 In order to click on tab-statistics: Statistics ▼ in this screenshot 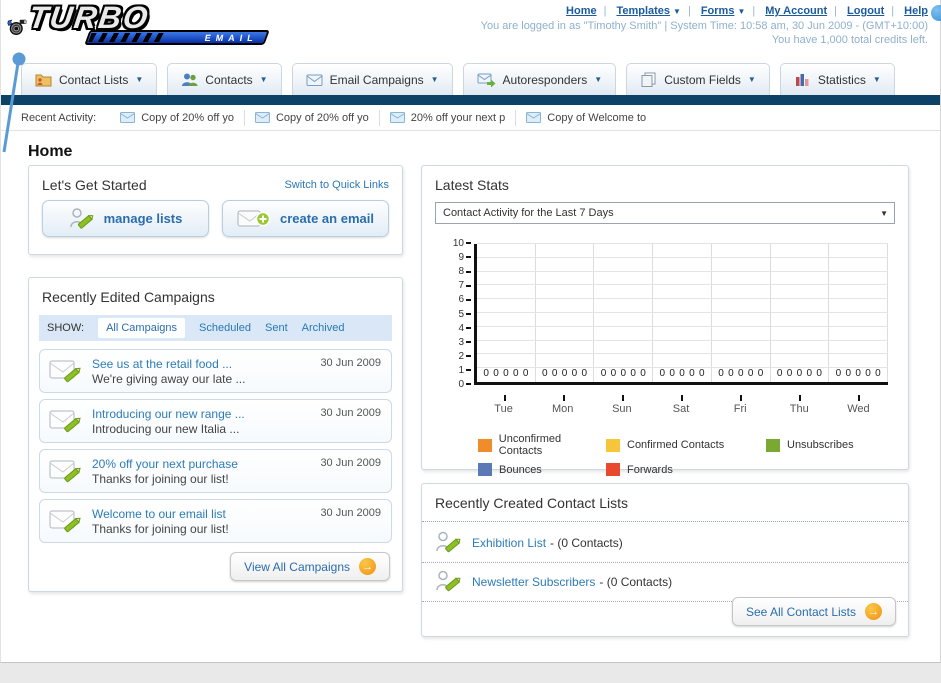, I will do `click(837, 79)`.